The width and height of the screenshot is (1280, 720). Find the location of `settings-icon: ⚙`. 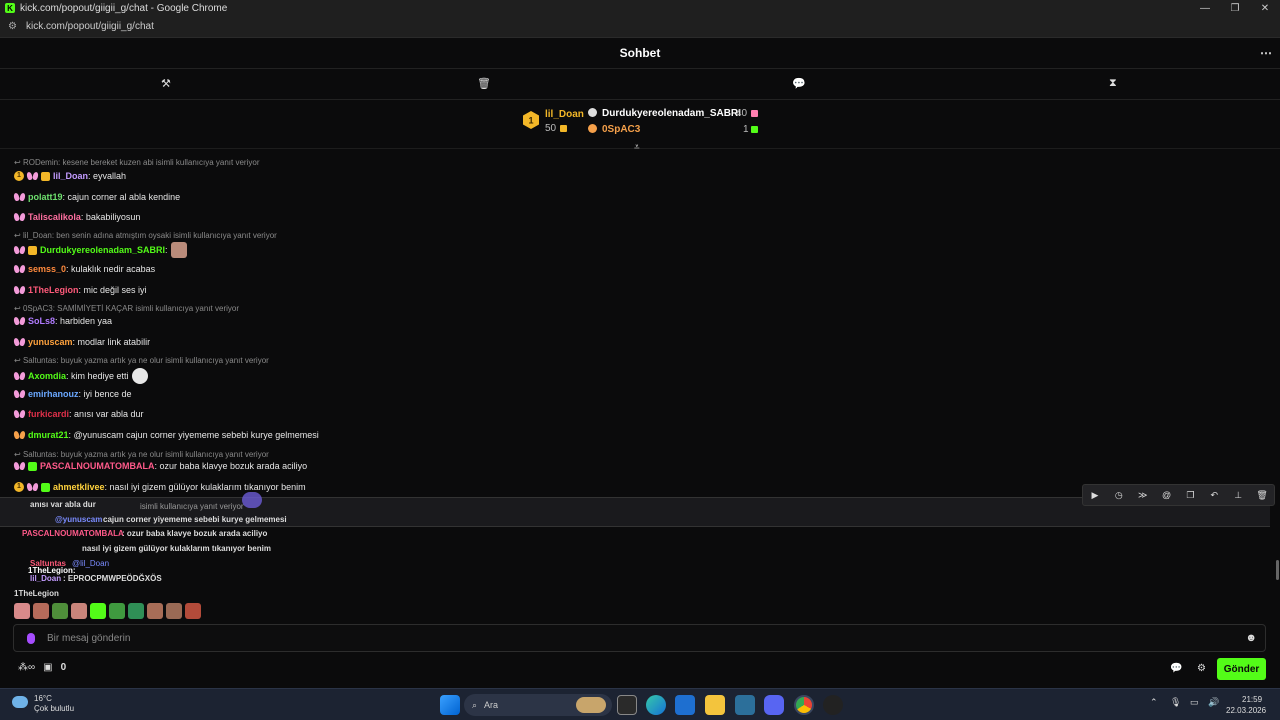

settings-icon: ⚙ is located at coordinates (1201, 668).